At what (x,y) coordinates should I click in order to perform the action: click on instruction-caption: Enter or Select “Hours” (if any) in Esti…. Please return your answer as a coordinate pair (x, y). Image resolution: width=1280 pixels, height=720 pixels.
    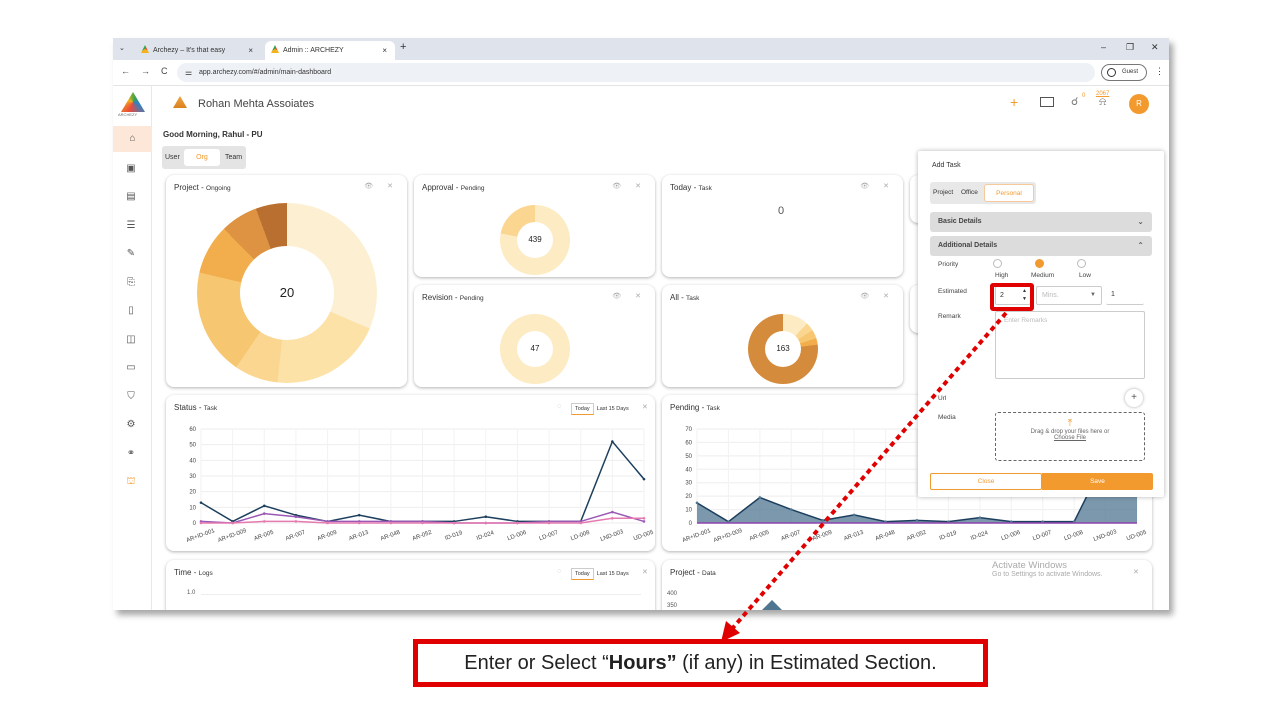
    Looking at the image, I should click on (700, 663).